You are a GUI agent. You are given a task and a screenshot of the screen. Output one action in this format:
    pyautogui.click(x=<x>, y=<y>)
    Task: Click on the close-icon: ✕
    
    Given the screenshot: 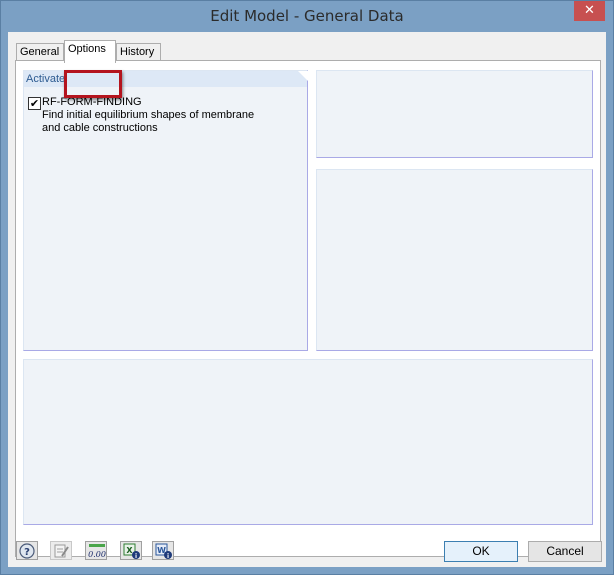 What is the action you would take?
    pyautogui.click(x=589, y=10)
    